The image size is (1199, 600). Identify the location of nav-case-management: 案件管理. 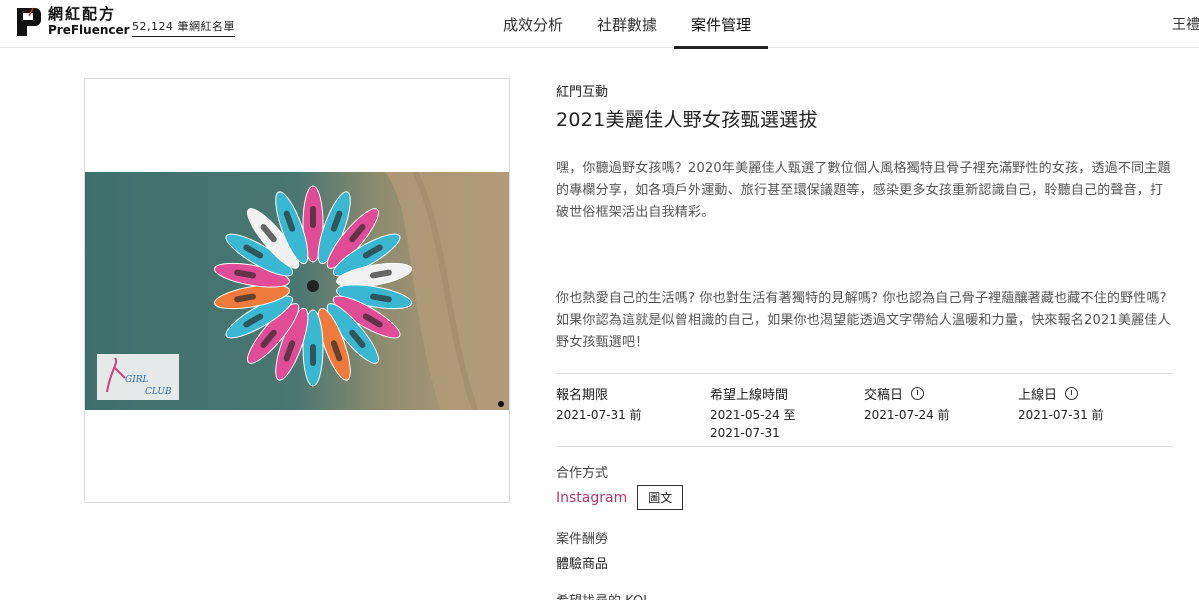
(721, 24).